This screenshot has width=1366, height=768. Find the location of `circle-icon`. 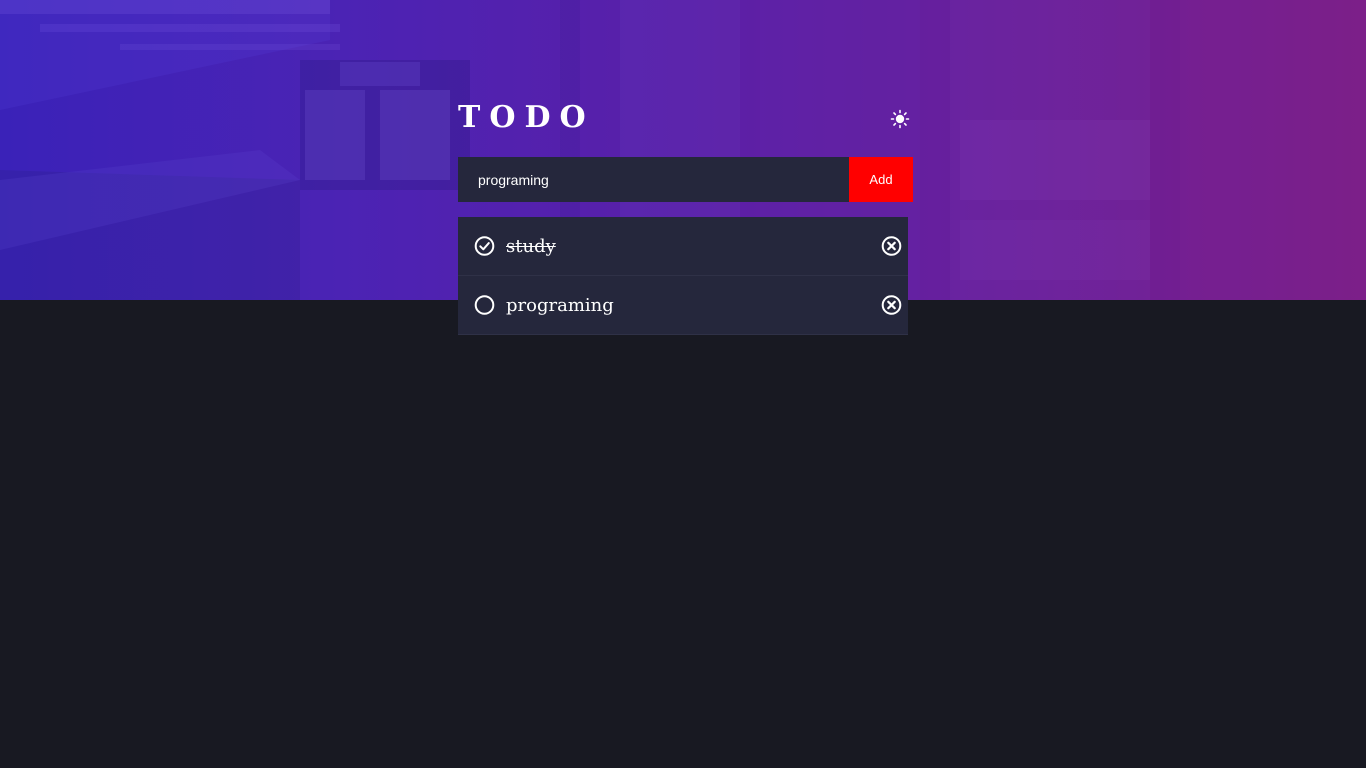

circle-icon is located at coordinates (484, 305).